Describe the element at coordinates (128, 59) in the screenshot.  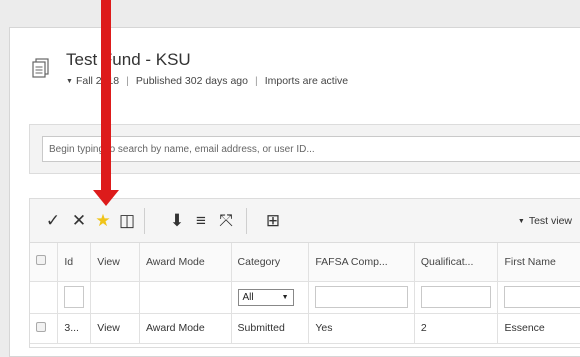
I see `page-title: Test Fund - KSU` at that location.